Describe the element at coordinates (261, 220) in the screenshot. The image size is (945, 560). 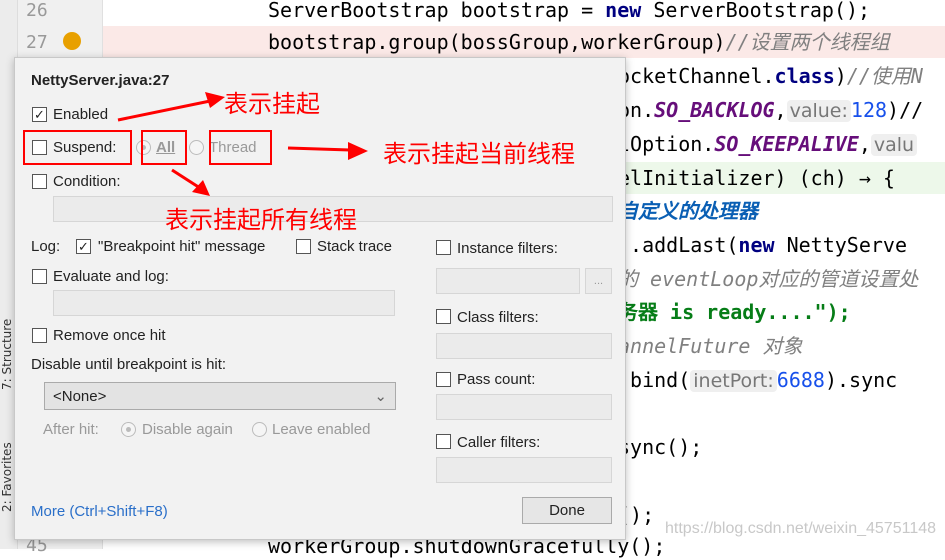
I see `annotation-all: 表示挂起所有线程` at that location.